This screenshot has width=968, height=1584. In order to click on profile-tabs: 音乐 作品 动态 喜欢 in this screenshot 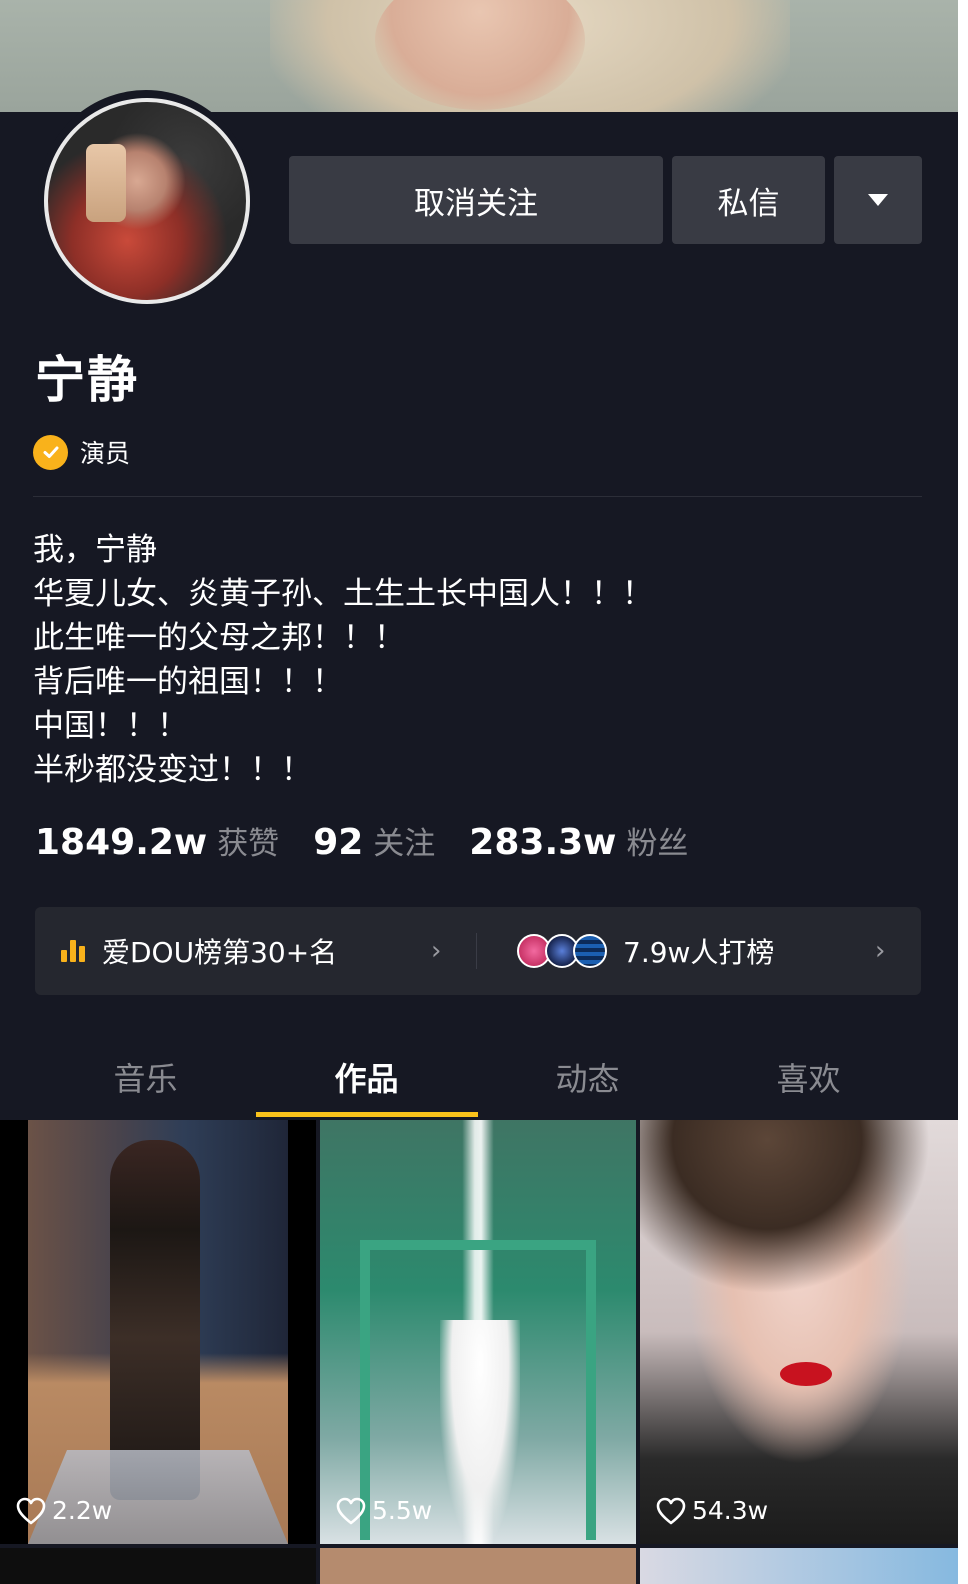, I will do `click(478, 1080)`.